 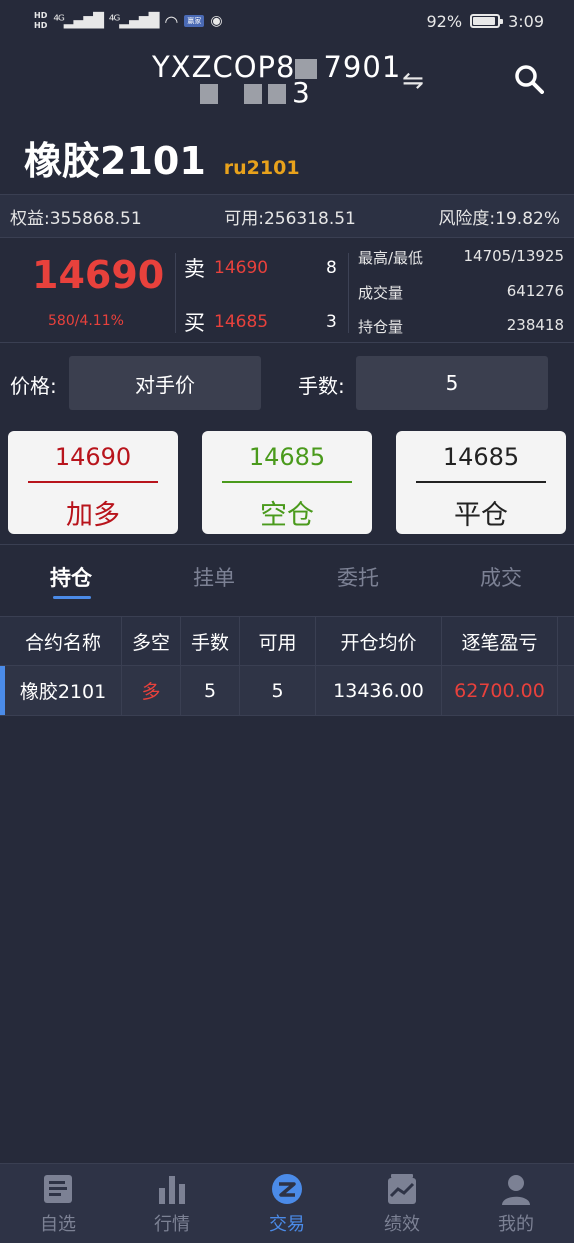 I want to click on bid-row: 买 14685 3, so click(x=262, y=322).